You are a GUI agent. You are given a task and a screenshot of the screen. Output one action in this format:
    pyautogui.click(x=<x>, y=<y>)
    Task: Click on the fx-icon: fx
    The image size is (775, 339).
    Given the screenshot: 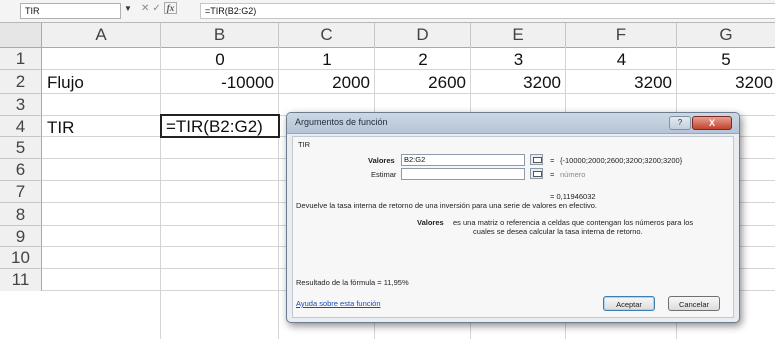 What is the action you would take?
    pyautogui.click(x=170, y=8)
    